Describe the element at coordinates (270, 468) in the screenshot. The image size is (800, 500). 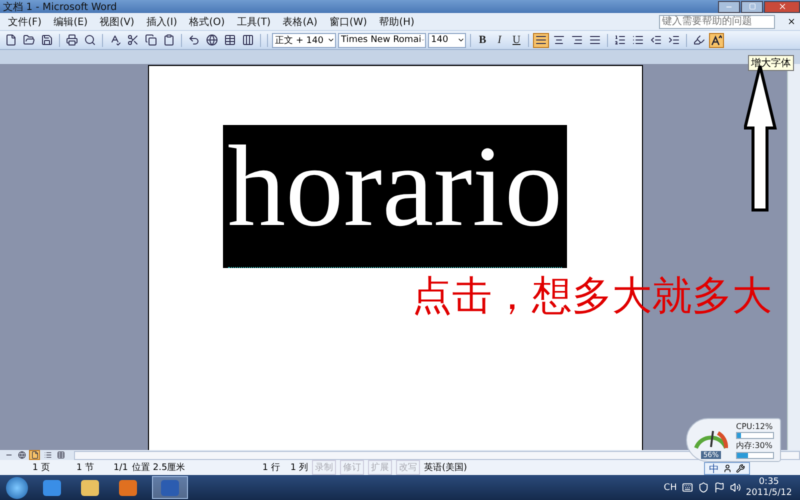
I see `status-line: 1 行` at that location.